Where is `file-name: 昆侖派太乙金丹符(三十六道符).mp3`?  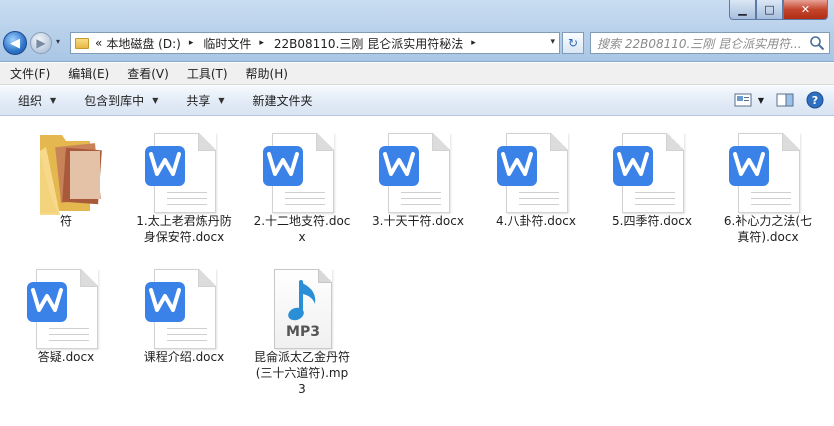
file-name: 昆侖派太乙金丹符(三十六道符).mp3 is located at coordinates (301, 373).